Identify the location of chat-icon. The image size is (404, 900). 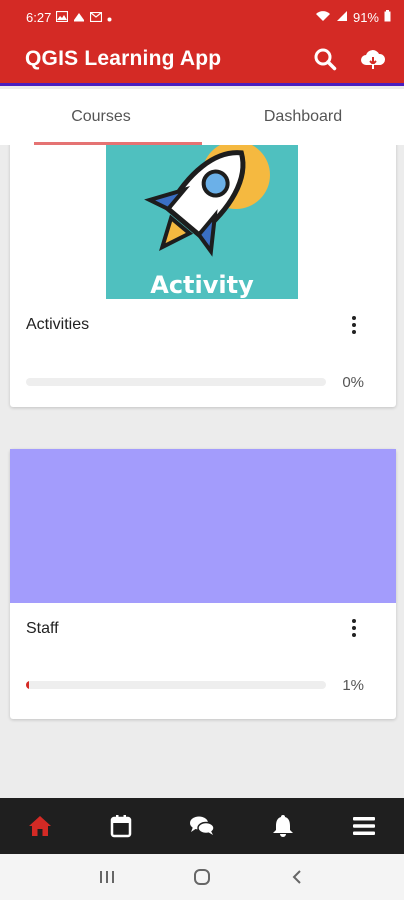
(202, 825).